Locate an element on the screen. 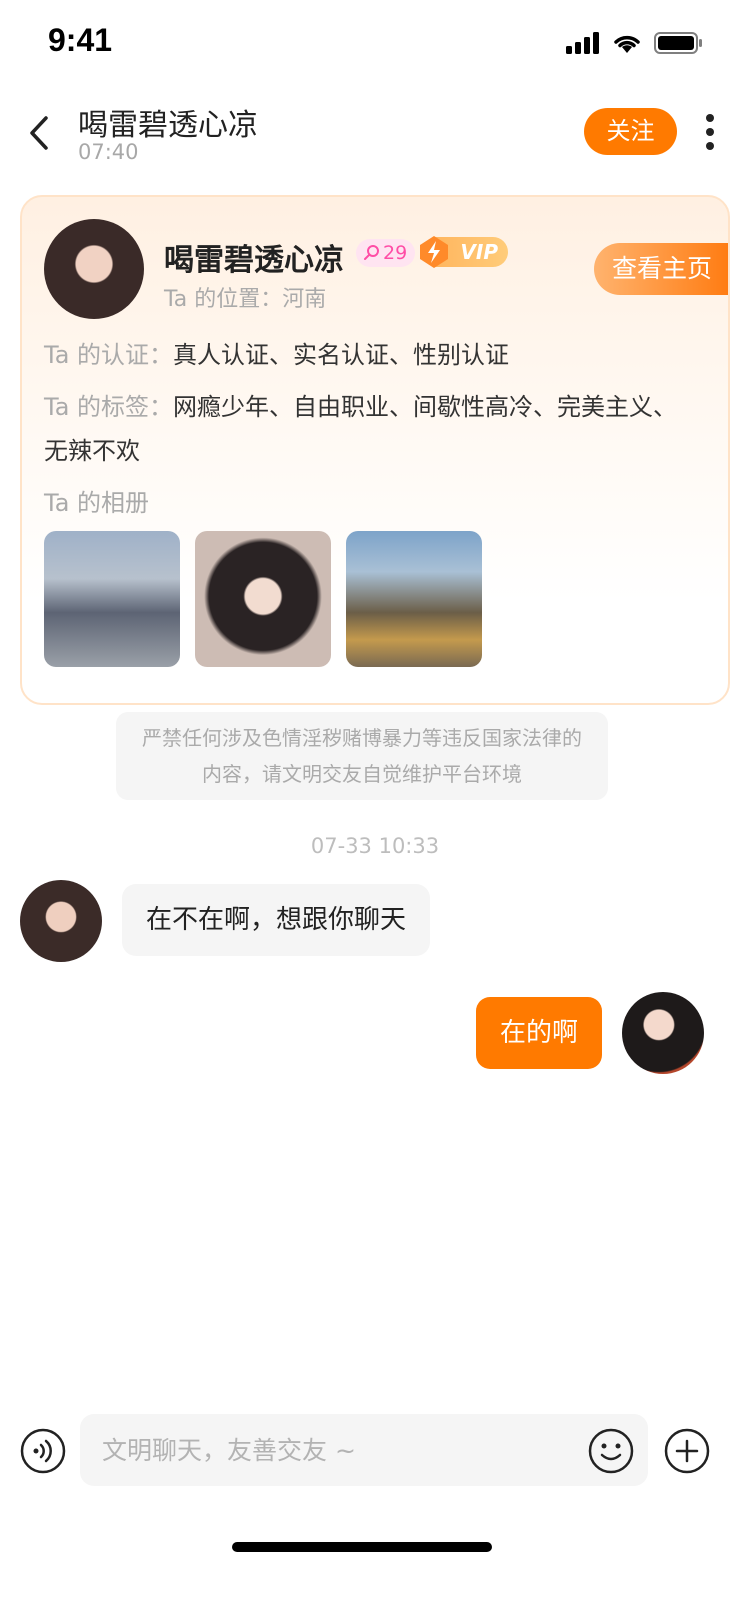  message-input is located at coordinates (320, 1450).